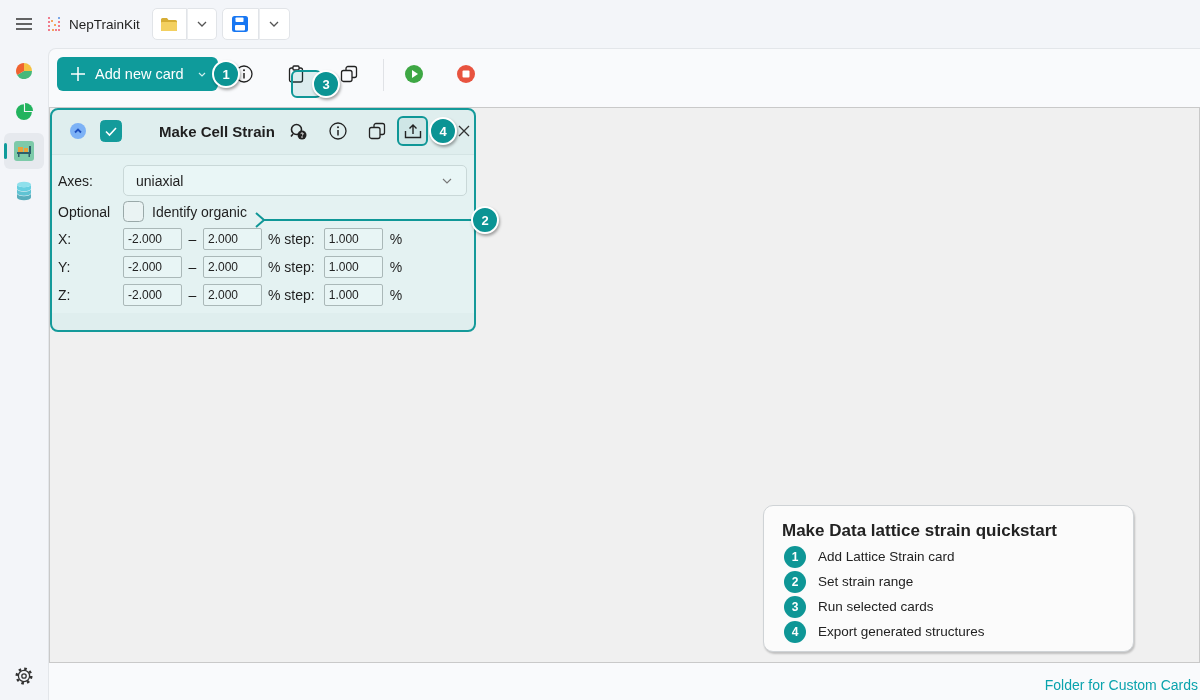 This screenshot has height=700, width=1200. What do you see at coordinates (296, 74) in the screenshot?
I see `clipboard-icon` at bounding box center [296, 74].